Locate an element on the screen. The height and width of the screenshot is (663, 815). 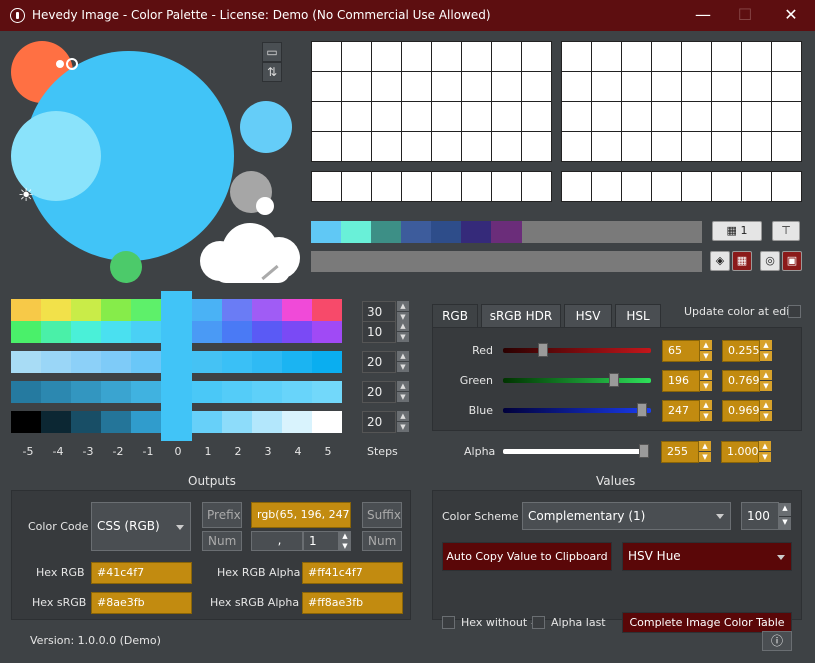
complete-table-button: Complete Image Color Table is located at coordinates (707, 622).